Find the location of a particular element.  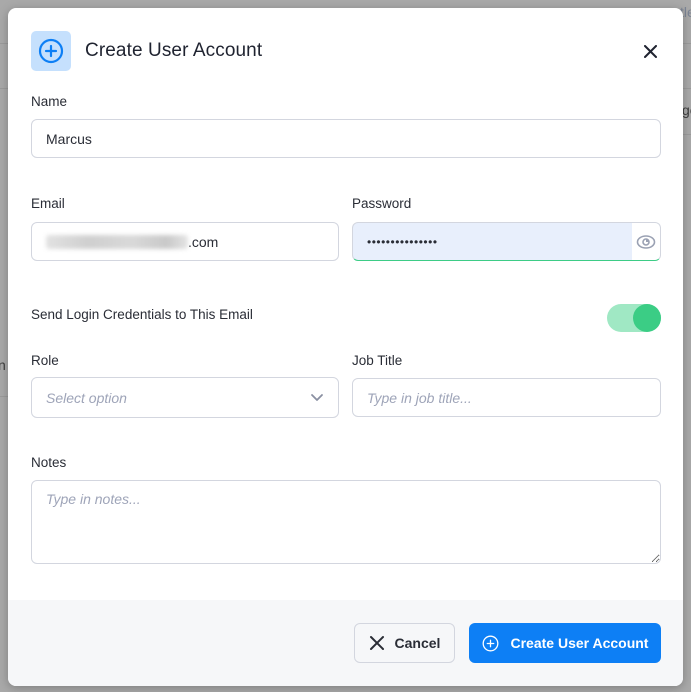

name-field is located at coordinates (346, 138).